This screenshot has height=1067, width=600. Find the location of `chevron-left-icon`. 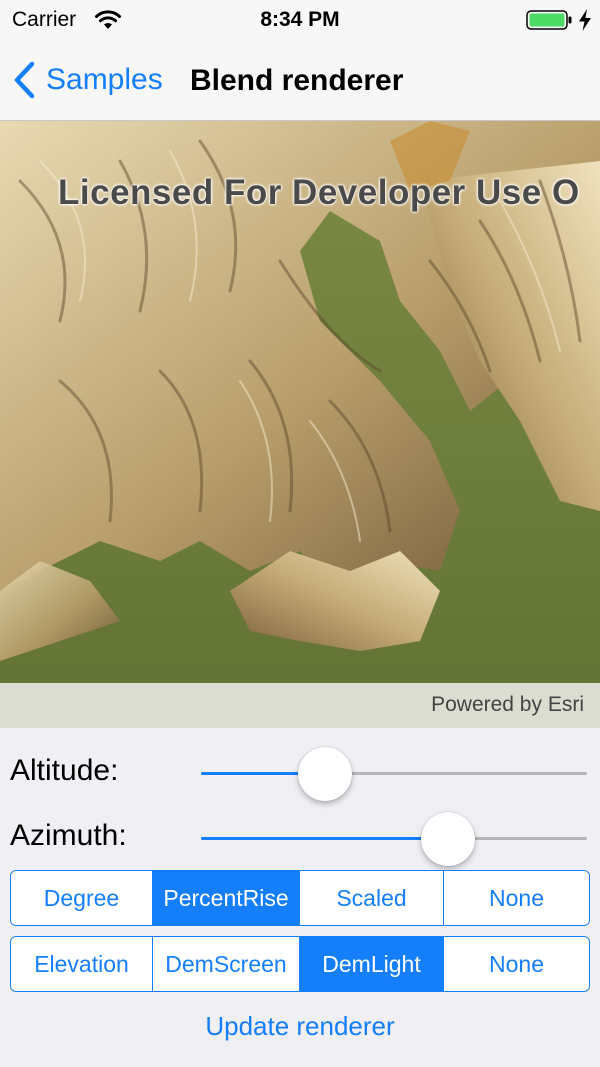

chevron-left-icon is located at coordinates (24, 80).